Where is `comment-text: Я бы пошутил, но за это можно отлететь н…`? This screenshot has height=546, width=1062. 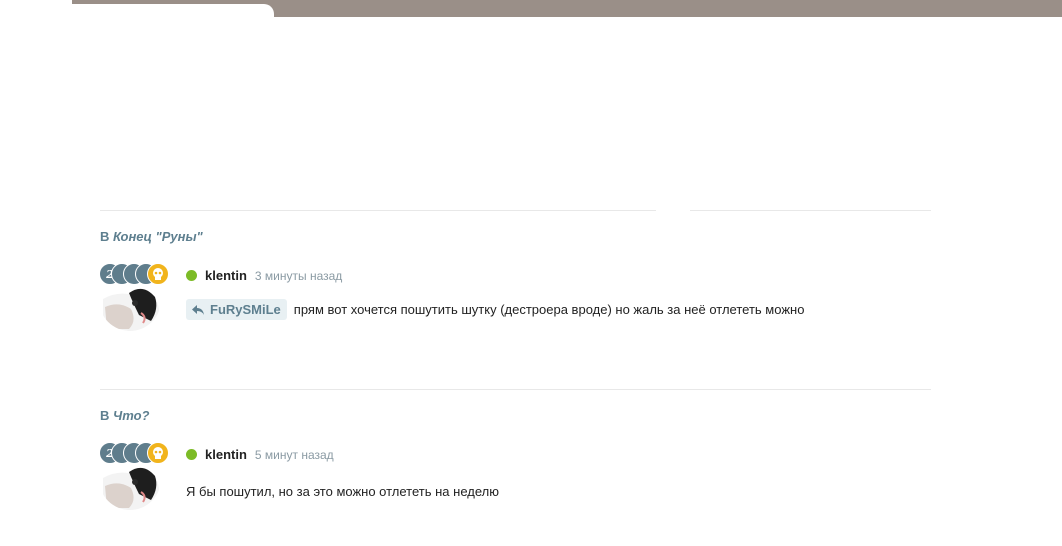
comment-text: Я бы пошутил, но за это можно отлететь н… is located at coordinates (342, 491).